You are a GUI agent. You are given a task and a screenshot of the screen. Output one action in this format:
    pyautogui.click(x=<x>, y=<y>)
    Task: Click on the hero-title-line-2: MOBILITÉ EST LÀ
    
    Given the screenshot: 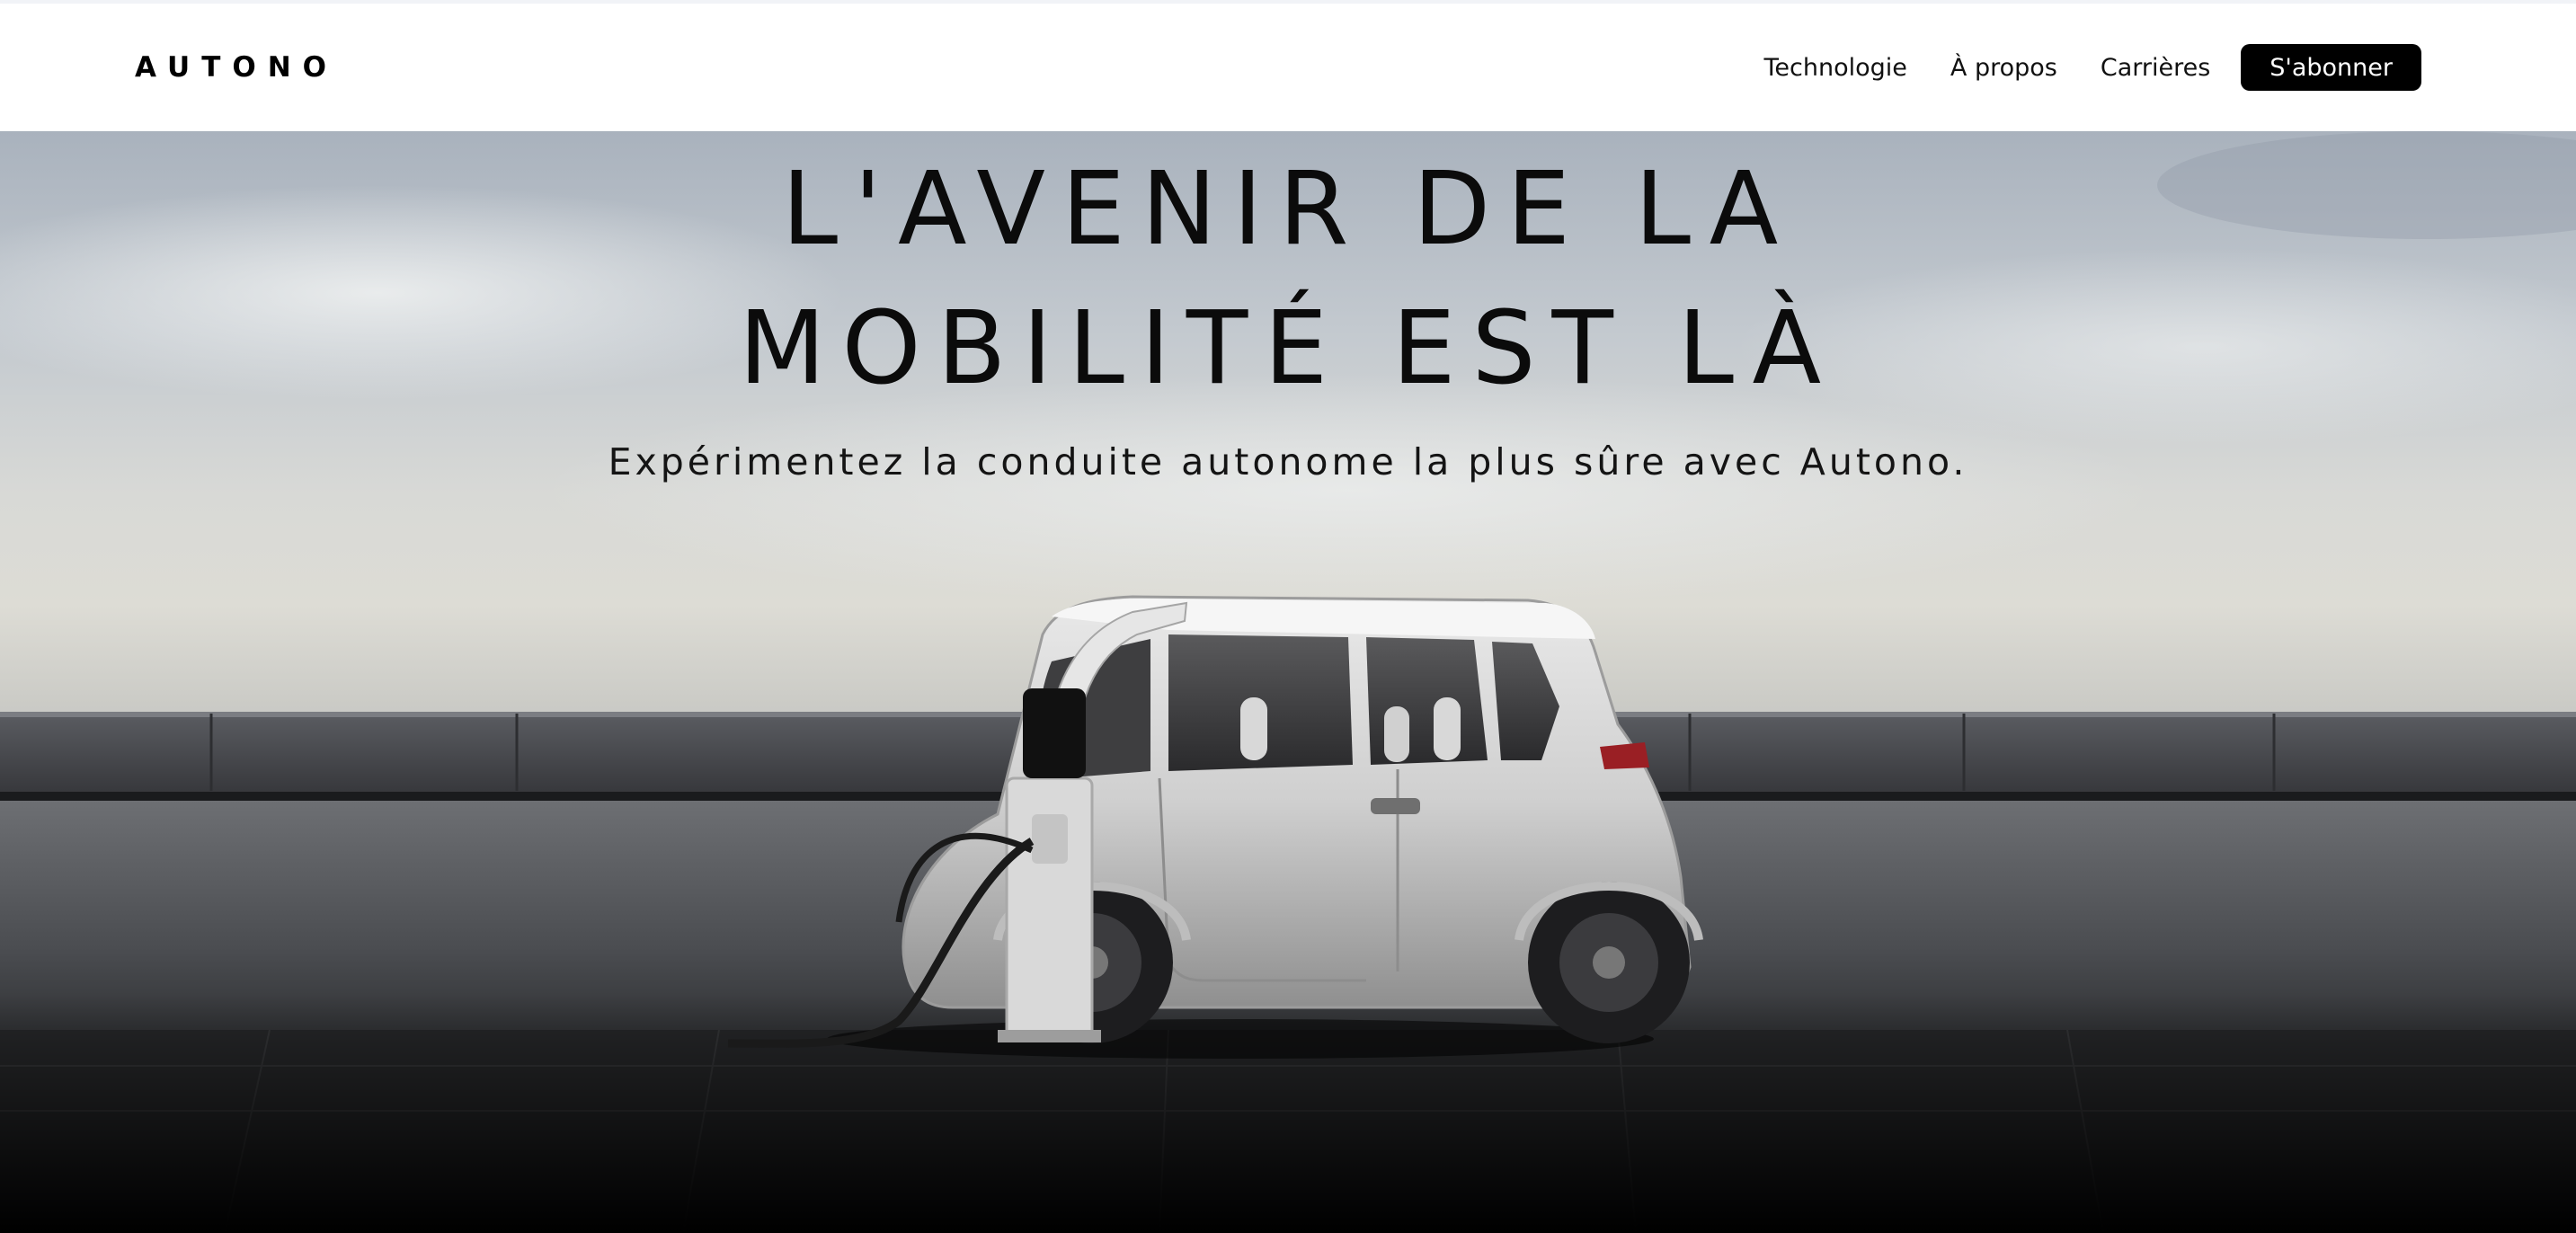 What is the action you would take?
    pyautogui.click(x=1288, y=348)
    